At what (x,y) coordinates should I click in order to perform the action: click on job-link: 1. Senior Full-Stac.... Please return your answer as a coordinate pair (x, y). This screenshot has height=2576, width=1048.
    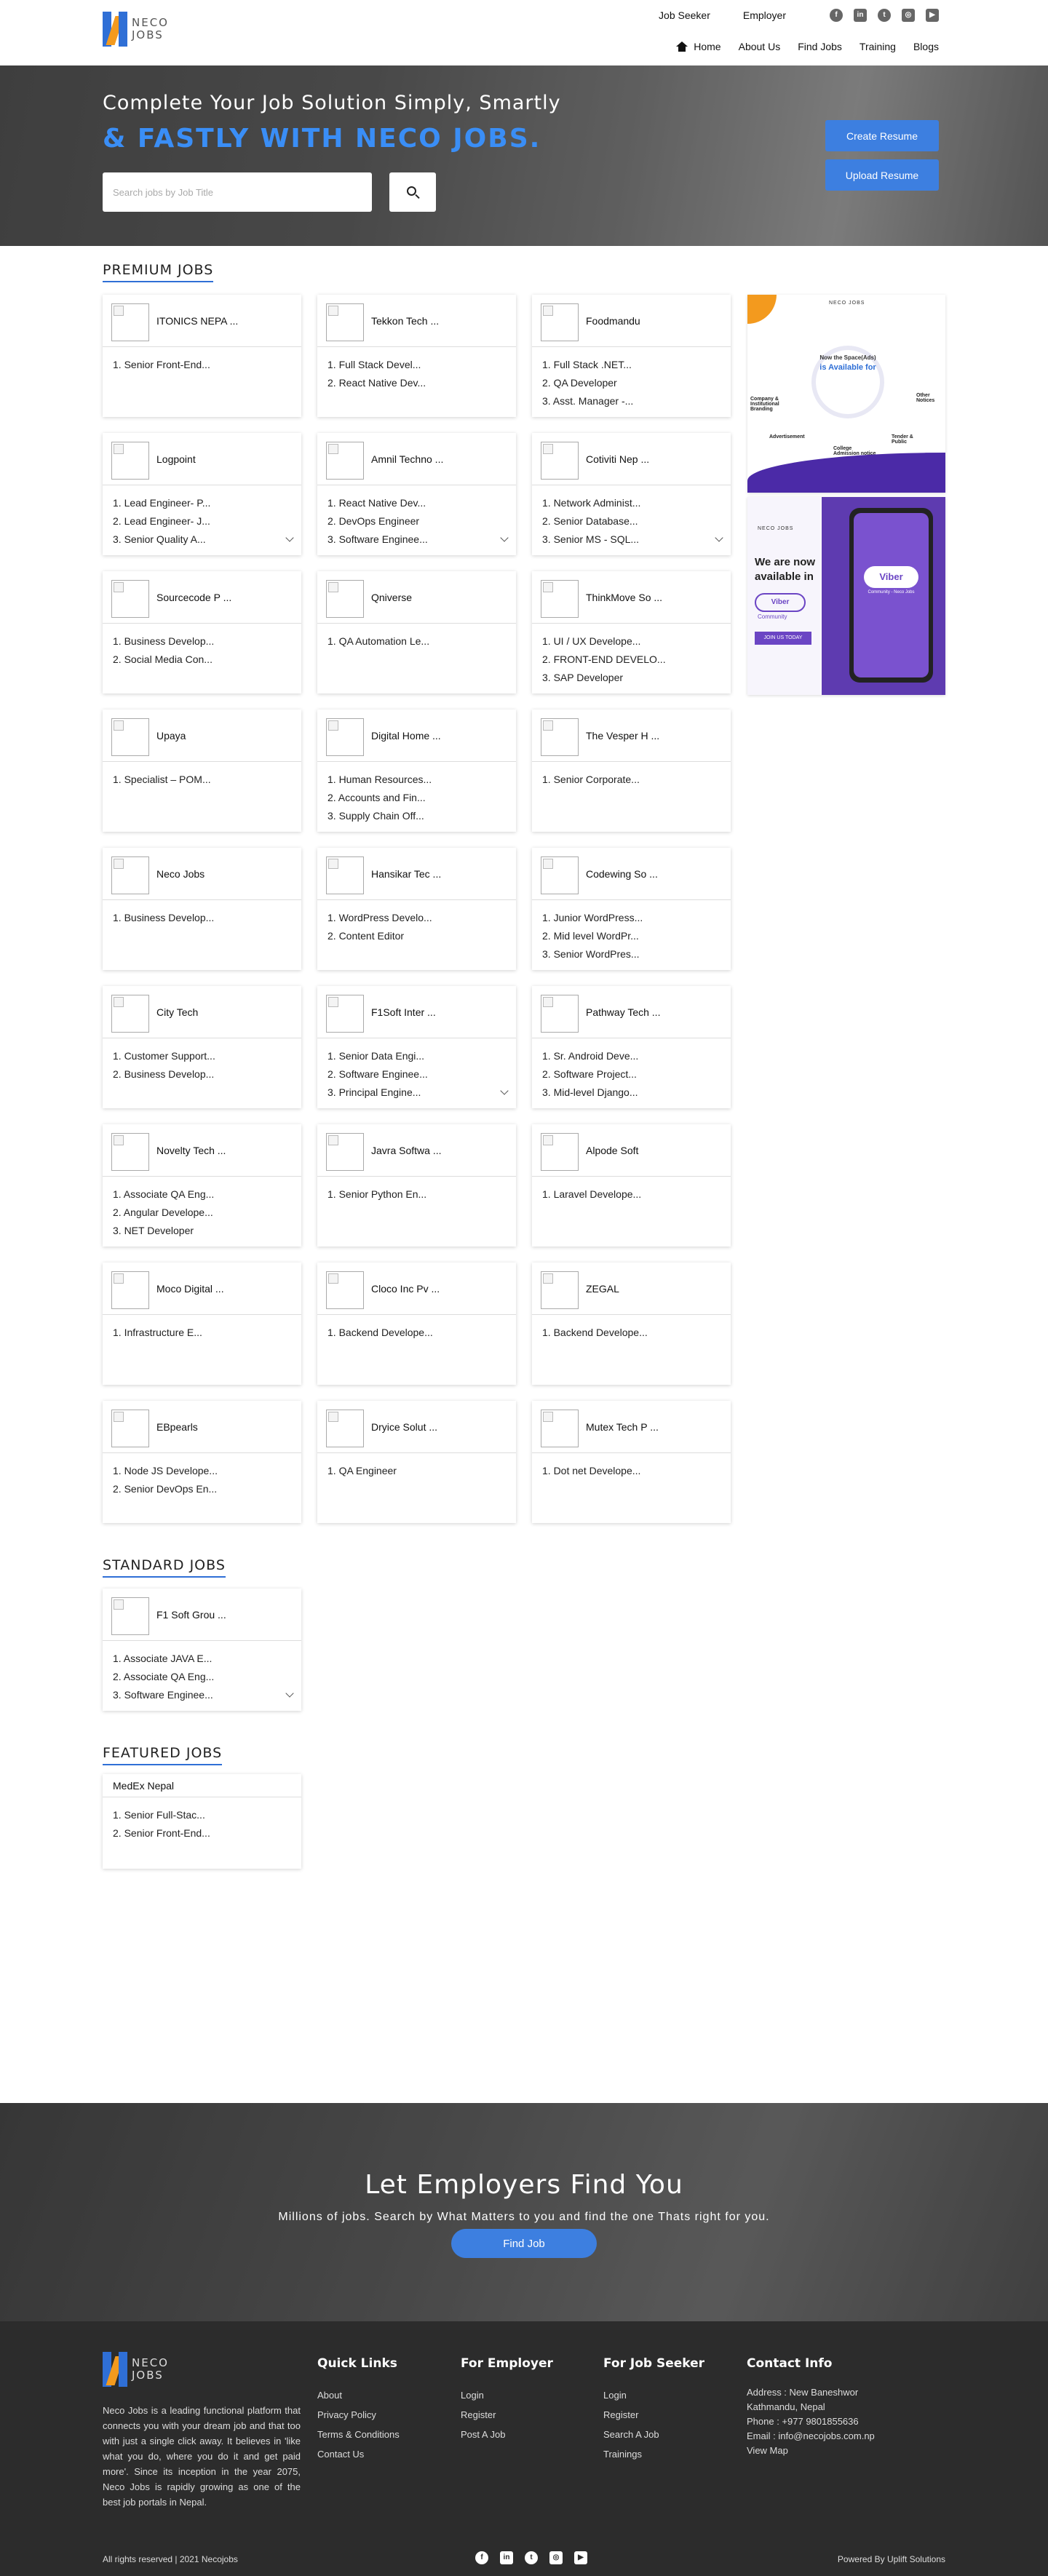
    Looking at the image, I should click on (202, 1815).